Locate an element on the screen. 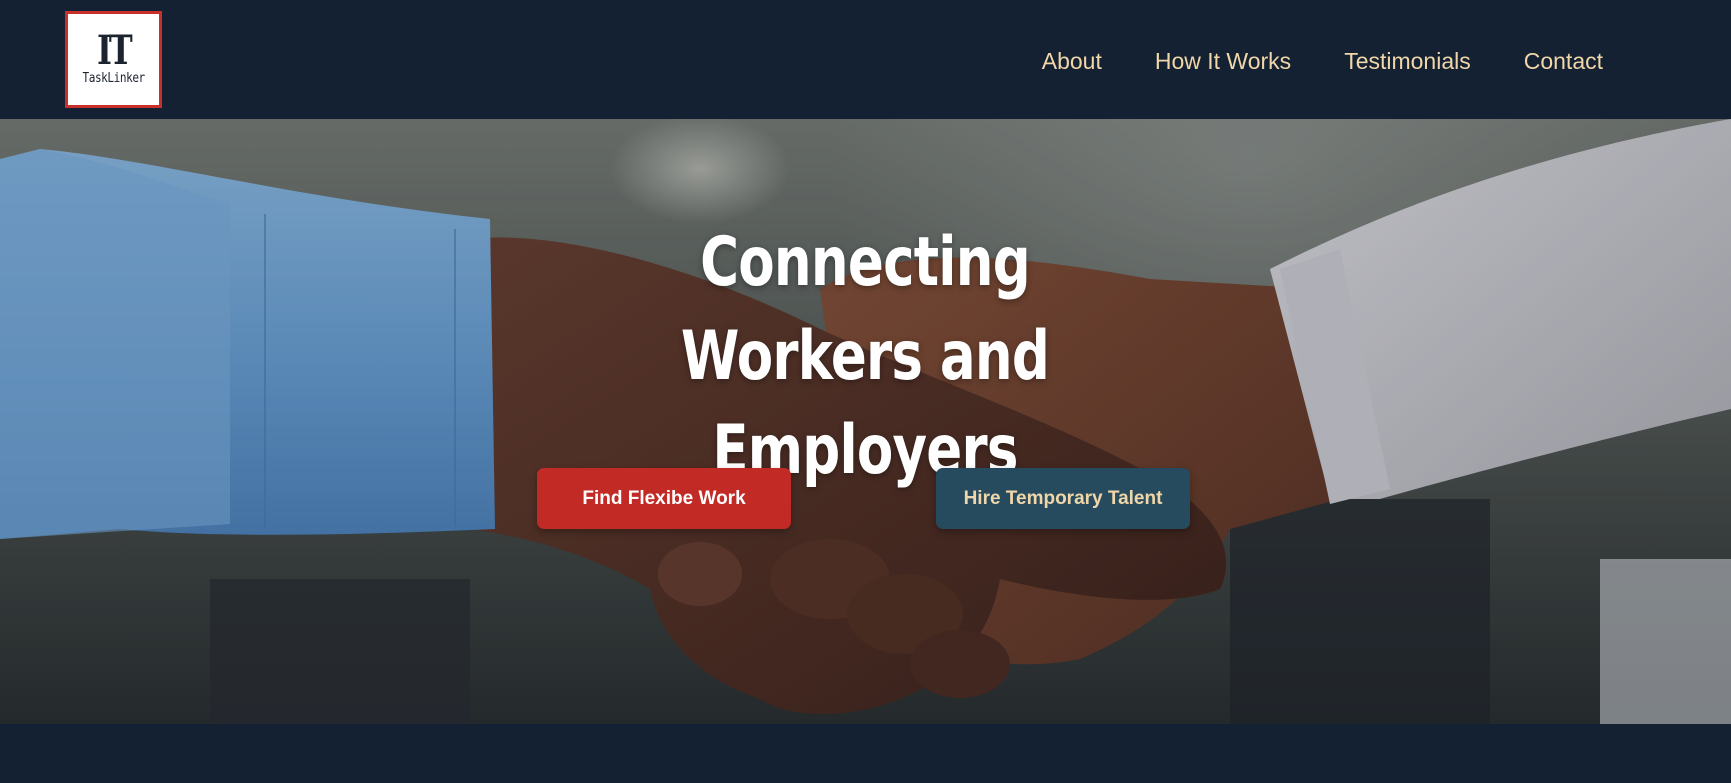 The height and width of the screenshot is (783, 1731). find-flexible-work-button: Find Flexibe Work is located at coordinates (664, 498).